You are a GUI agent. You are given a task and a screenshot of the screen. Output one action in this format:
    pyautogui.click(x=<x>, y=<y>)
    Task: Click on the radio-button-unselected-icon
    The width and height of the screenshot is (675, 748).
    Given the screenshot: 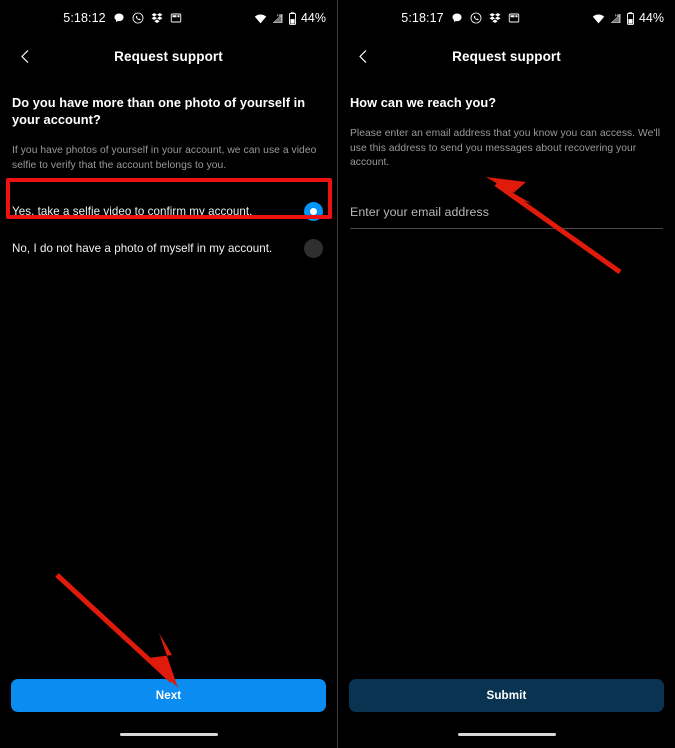 What is the action you would take?
    pyautogui.click(x=313, y=249)
    